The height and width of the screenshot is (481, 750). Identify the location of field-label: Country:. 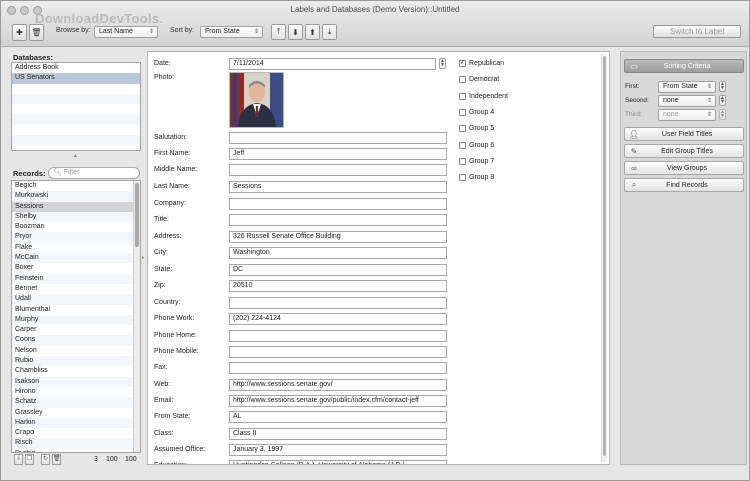
(167, 302).